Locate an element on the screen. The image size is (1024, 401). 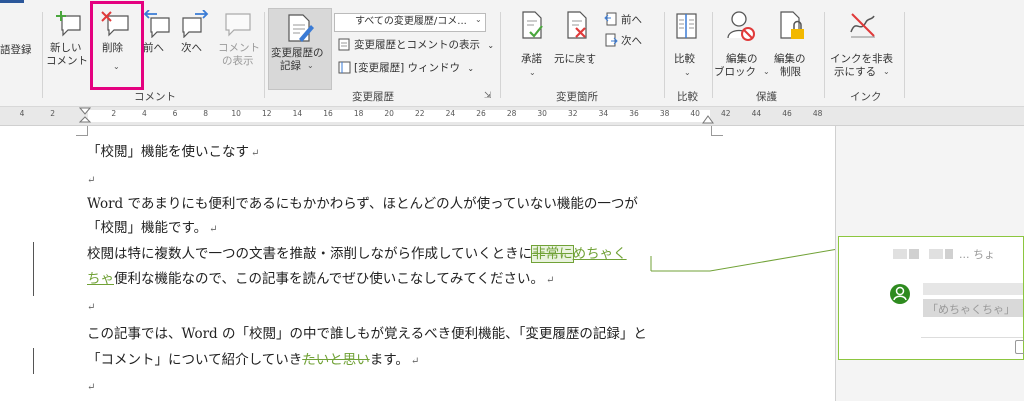
accept-chevron-icon: ⌄ is located at coordinates (532, 72).